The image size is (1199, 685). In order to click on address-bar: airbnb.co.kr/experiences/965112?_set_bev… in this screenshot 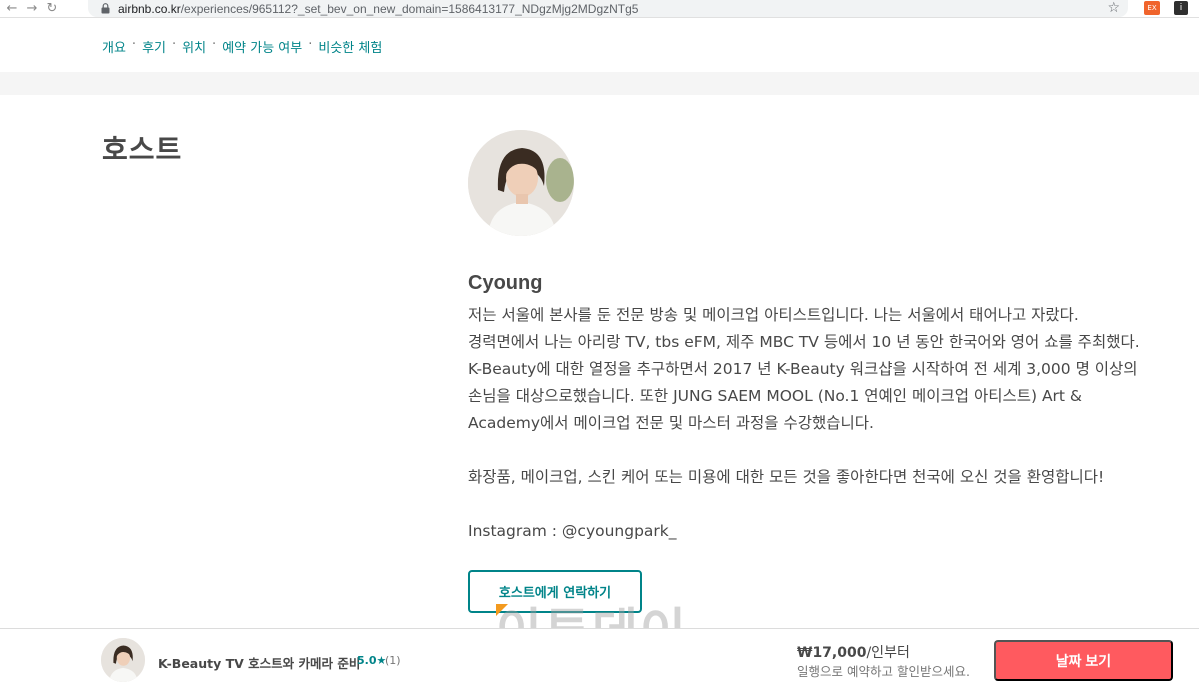, I will do `click(608, 8)`.